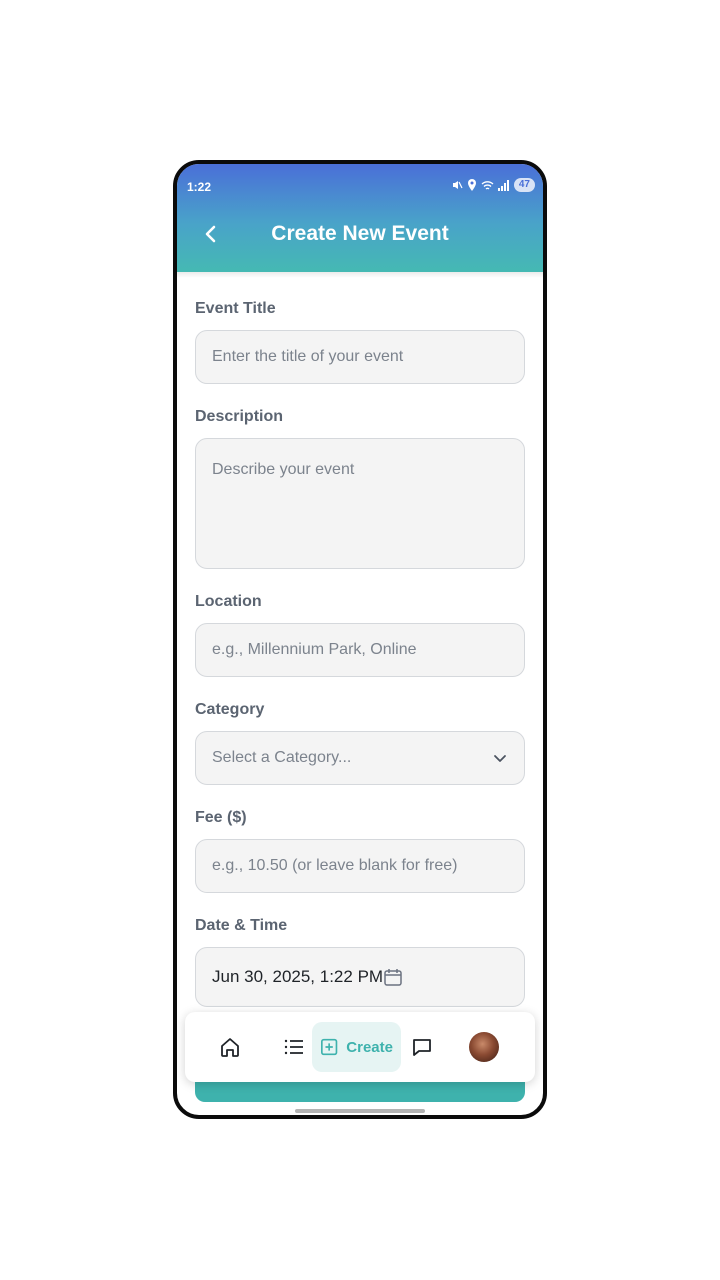 The image size is (720, 1280). I want to click on nav-chat, so click(422, 1047).